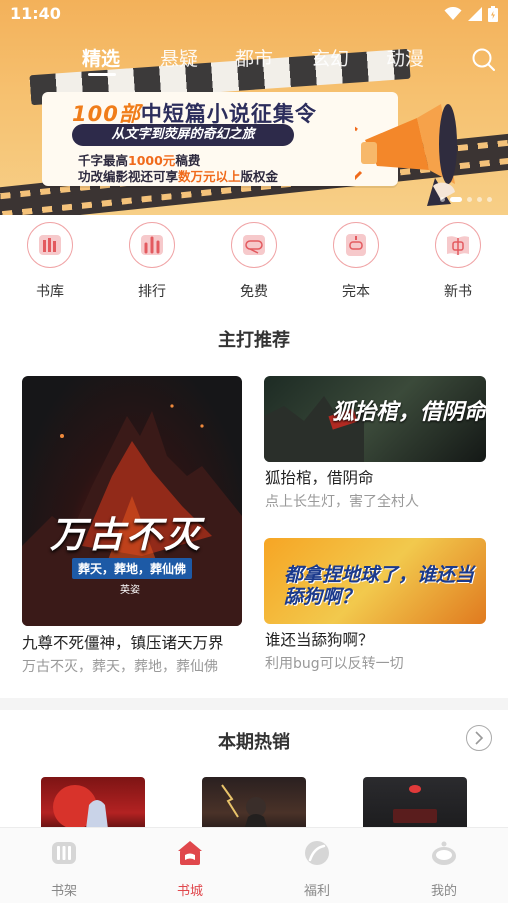  I want to click on banner-title-text: 中短篇小说征集令, so click(228, 114).